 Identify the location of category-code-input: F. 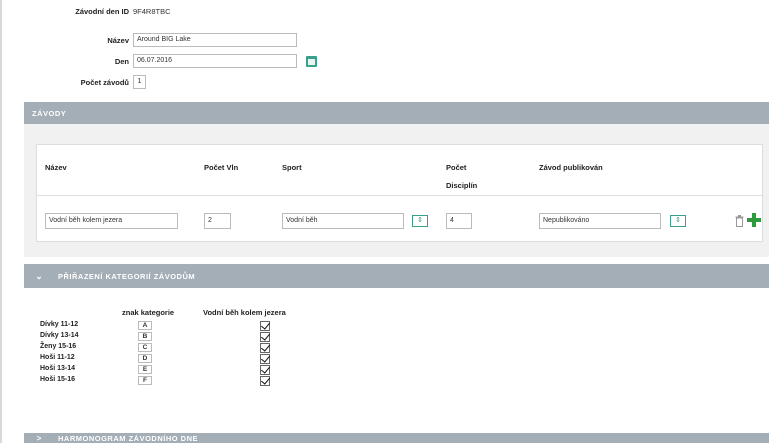
(145, 380).